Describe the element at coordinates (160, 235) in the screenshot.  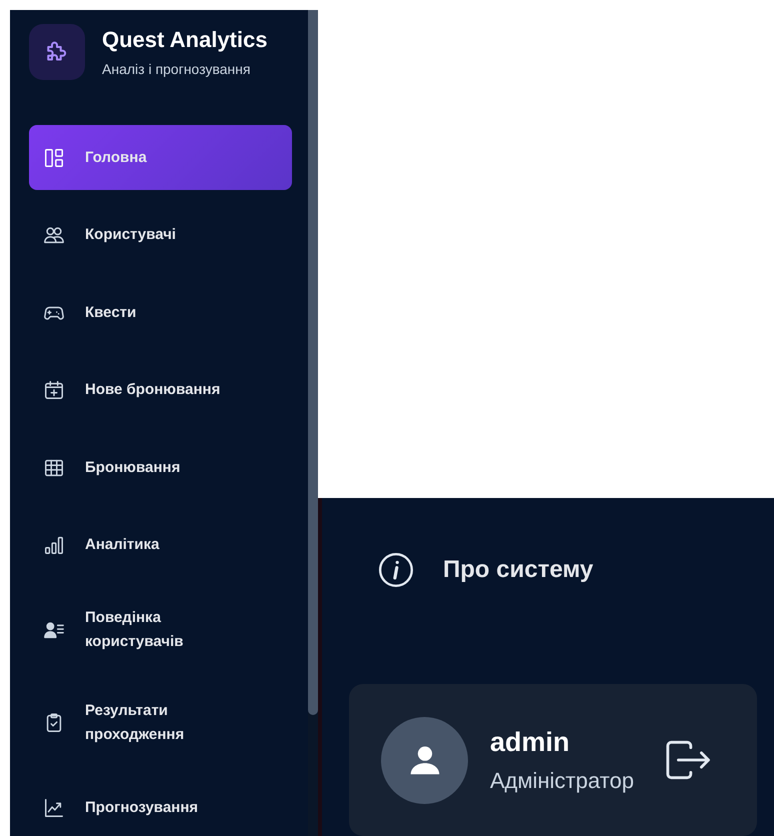
I see `nav-item: Користувачі` at that location.